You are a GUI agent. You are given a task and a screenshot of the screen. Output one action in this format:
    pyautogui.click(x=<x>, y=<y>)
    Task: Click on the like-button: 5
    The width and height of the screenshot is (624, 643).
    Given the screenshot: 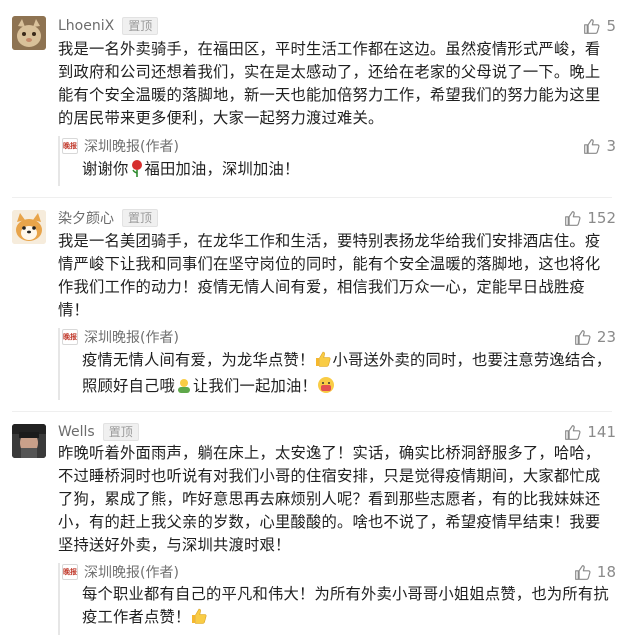 What is the action you would take?
    pyautogui.click(x=599, y=26)
    